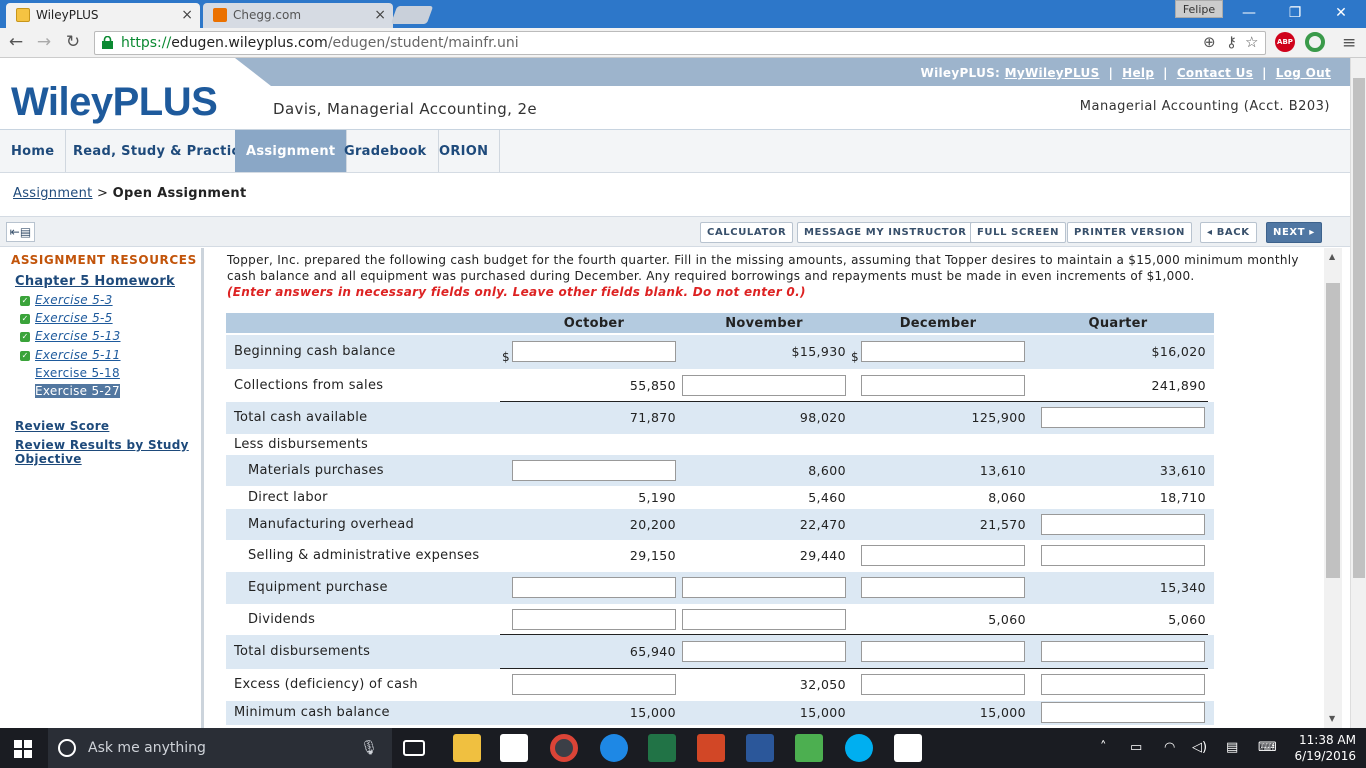 The width and height of the screenshot is (1366, 768). What do you see at coordinates (62, 426) in the screenshot?
I see `review-score-link: Review Score` at bounding box center [62, 426].